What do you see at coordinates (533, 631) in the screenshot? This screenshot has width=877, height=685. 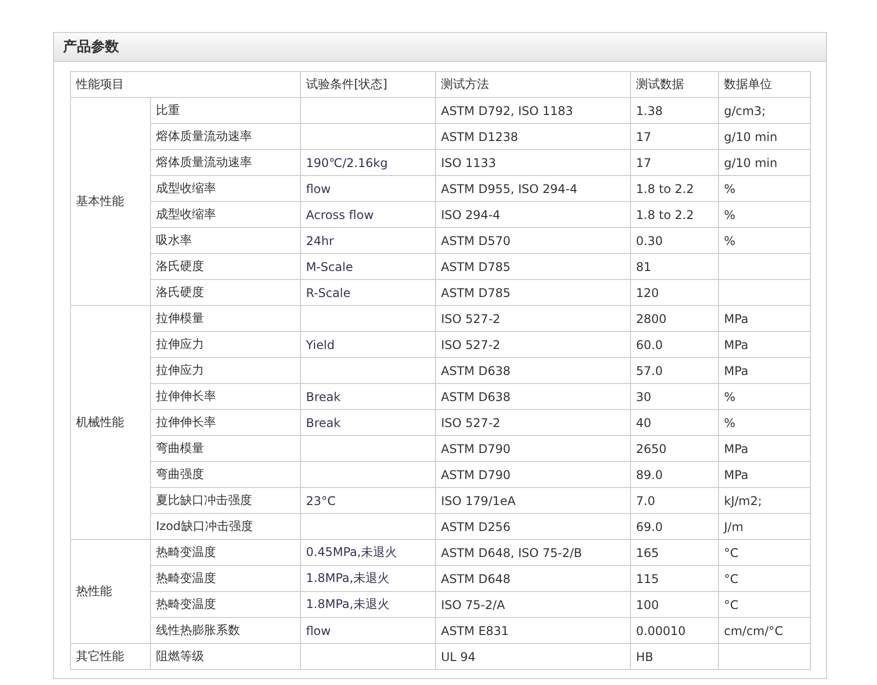 I see `method-cell: ASTM E831` at bounding box center [533, 631].